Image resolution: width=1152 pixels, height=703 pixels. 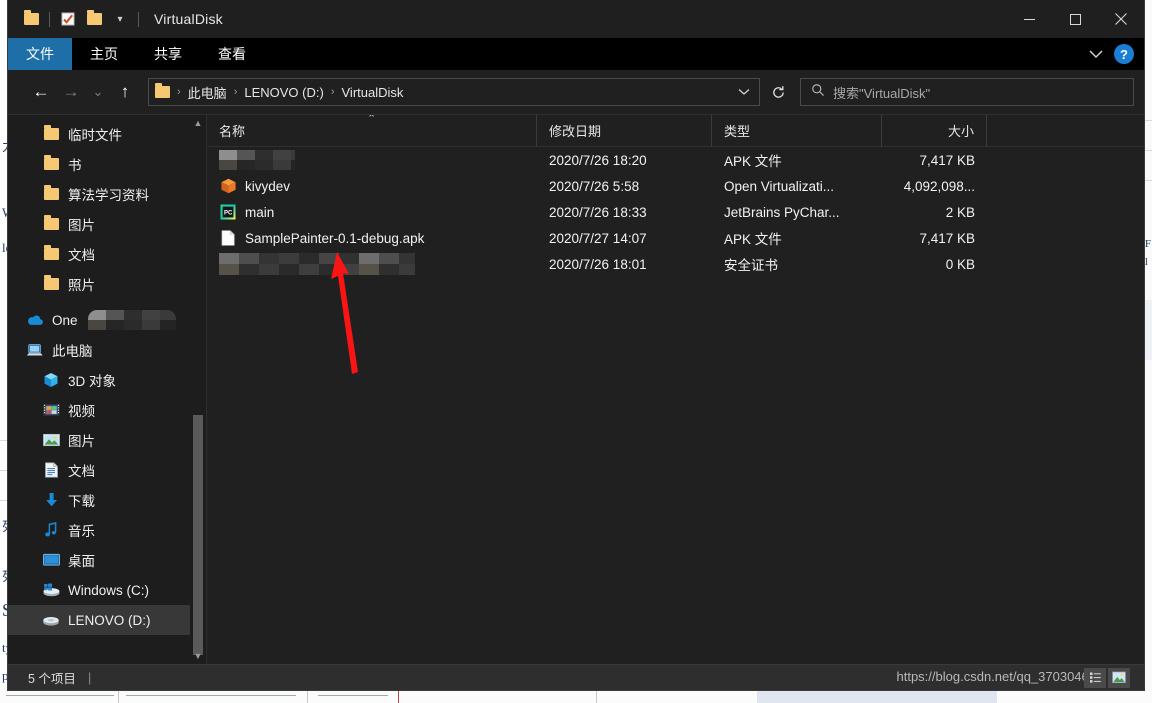 What do you see at coordinates (454, 92) in the screenshot?
I see `address-bar: › 此电脑 › LENOVO (D:) › VirtualDisk` at bounding box center [454, 92].